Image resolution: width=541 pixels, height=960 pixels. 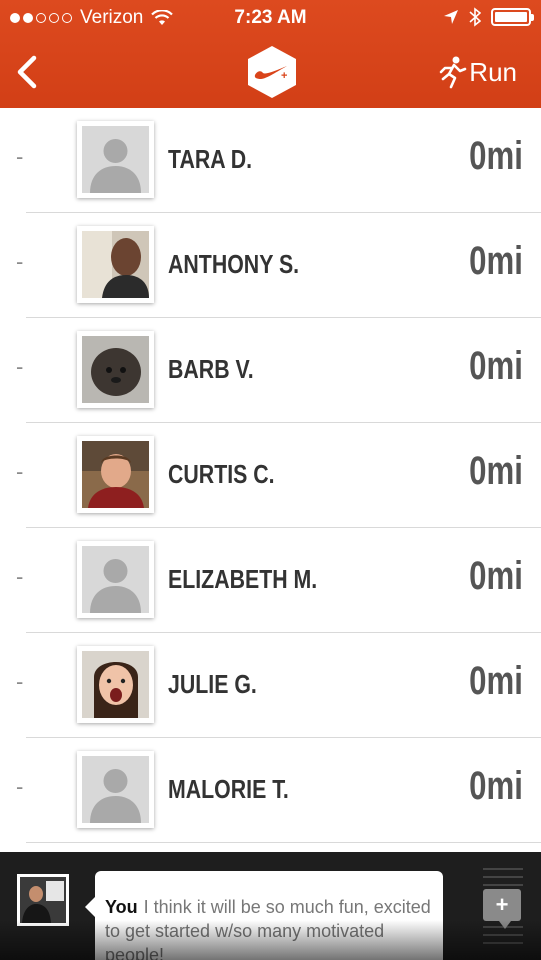 I want to click on back-button, so click(x=28, y=72).